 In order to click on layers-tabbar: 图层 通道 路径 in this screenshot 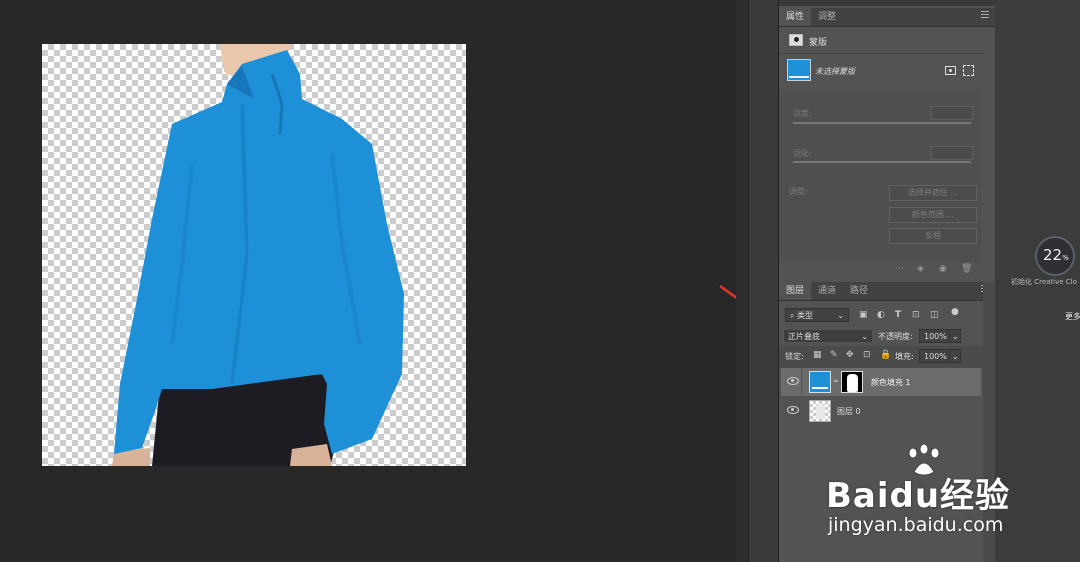, I will do `click(887, 291)`.